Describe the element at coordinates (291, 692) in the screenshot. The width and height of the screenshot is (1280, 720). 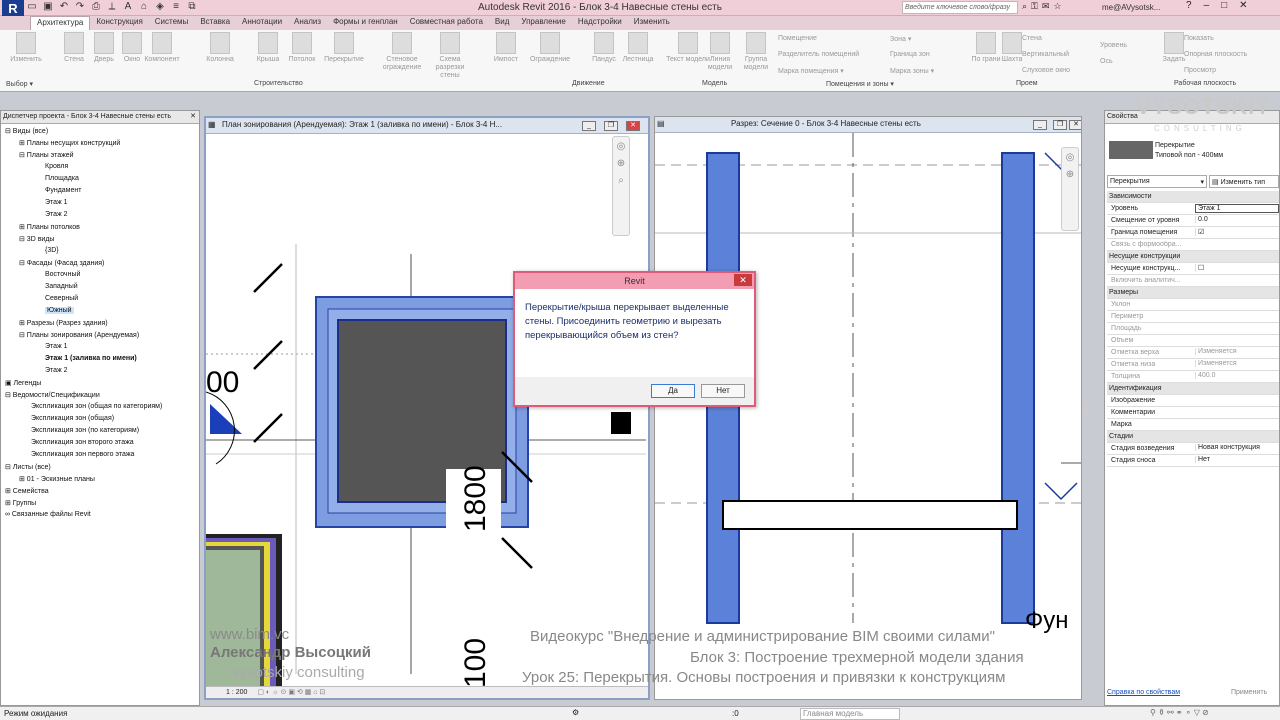
I see `view-controls-icons: ▢ ◐ ☼ ⊙ ▣ ⟲ ▦ ⌂ ⊡` at that location.